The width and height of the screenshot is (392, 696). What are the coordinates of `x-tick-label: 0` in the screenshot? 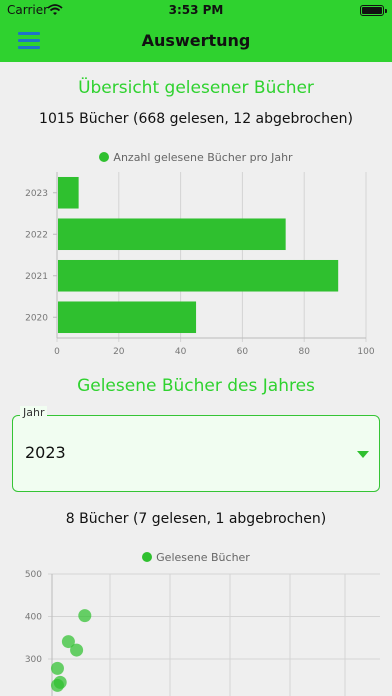 It's located at (57, 351).